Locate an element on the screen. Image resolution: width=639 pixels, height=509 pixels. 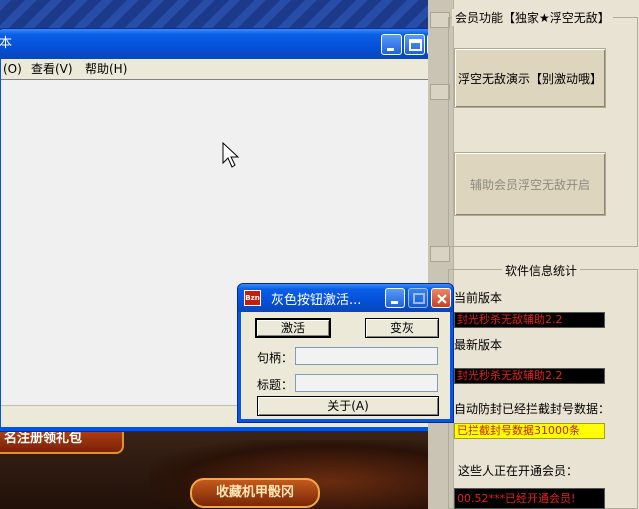
close-icon is located at coordinates (442, 299).